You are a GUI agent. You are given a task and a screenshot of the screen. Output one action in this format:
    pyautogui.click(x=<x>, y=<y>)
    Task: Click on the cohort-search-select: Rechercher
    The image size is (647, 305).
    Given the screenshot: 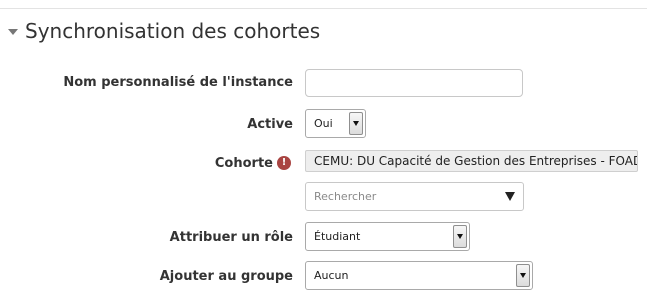 What is the action you would take?
    pyautogui.click(x=414, y=196)
    